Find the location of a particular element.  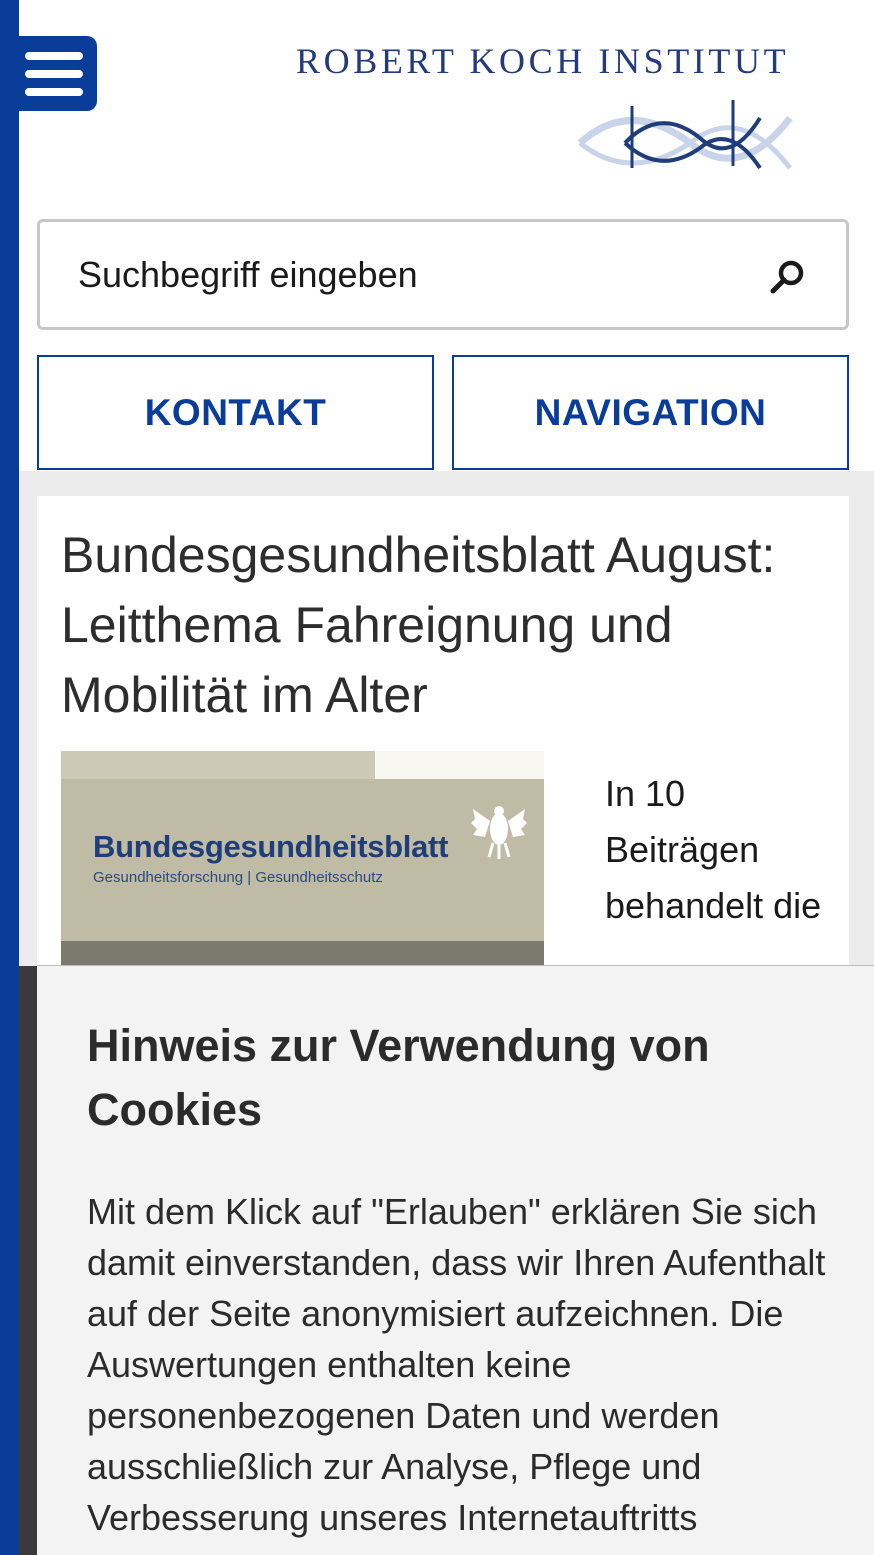

kontakt-button: KONTAKT is located at coordinates (235, 412).